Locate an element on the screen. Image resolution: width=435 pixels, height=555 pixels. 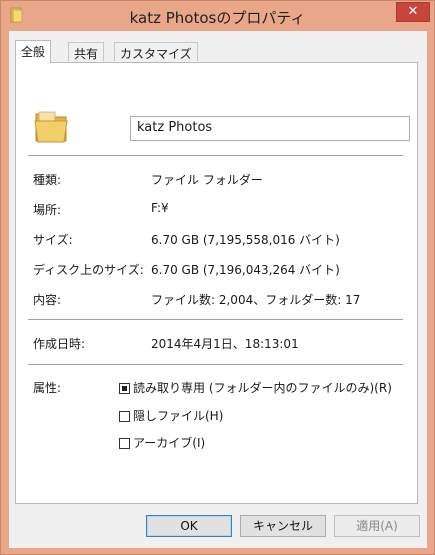
disk-size-value: 6.70 GB (7,196,043,264 バイト) is located at coordinates (245, 270).